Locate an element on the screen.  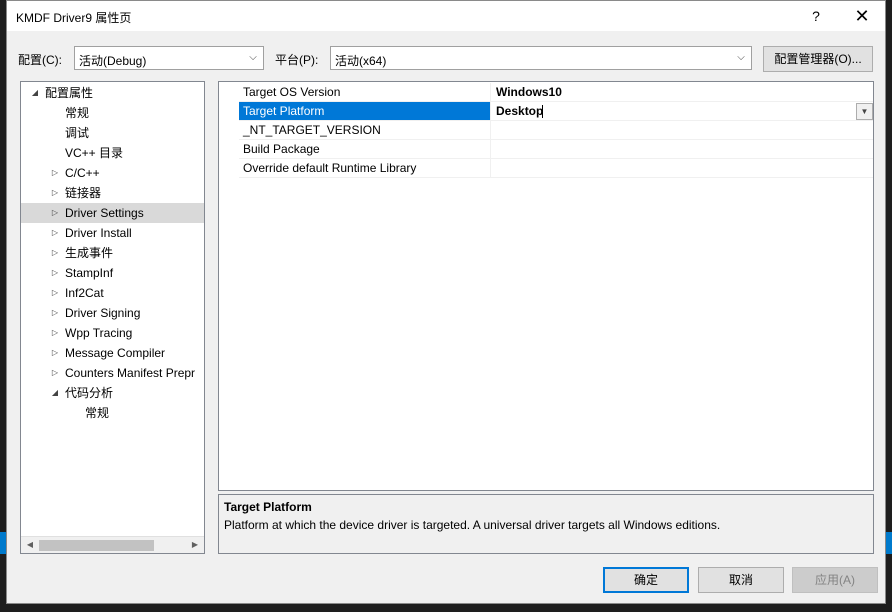
property-row: Target Platform Desktop ▼ is located at coordinates (556, 111).